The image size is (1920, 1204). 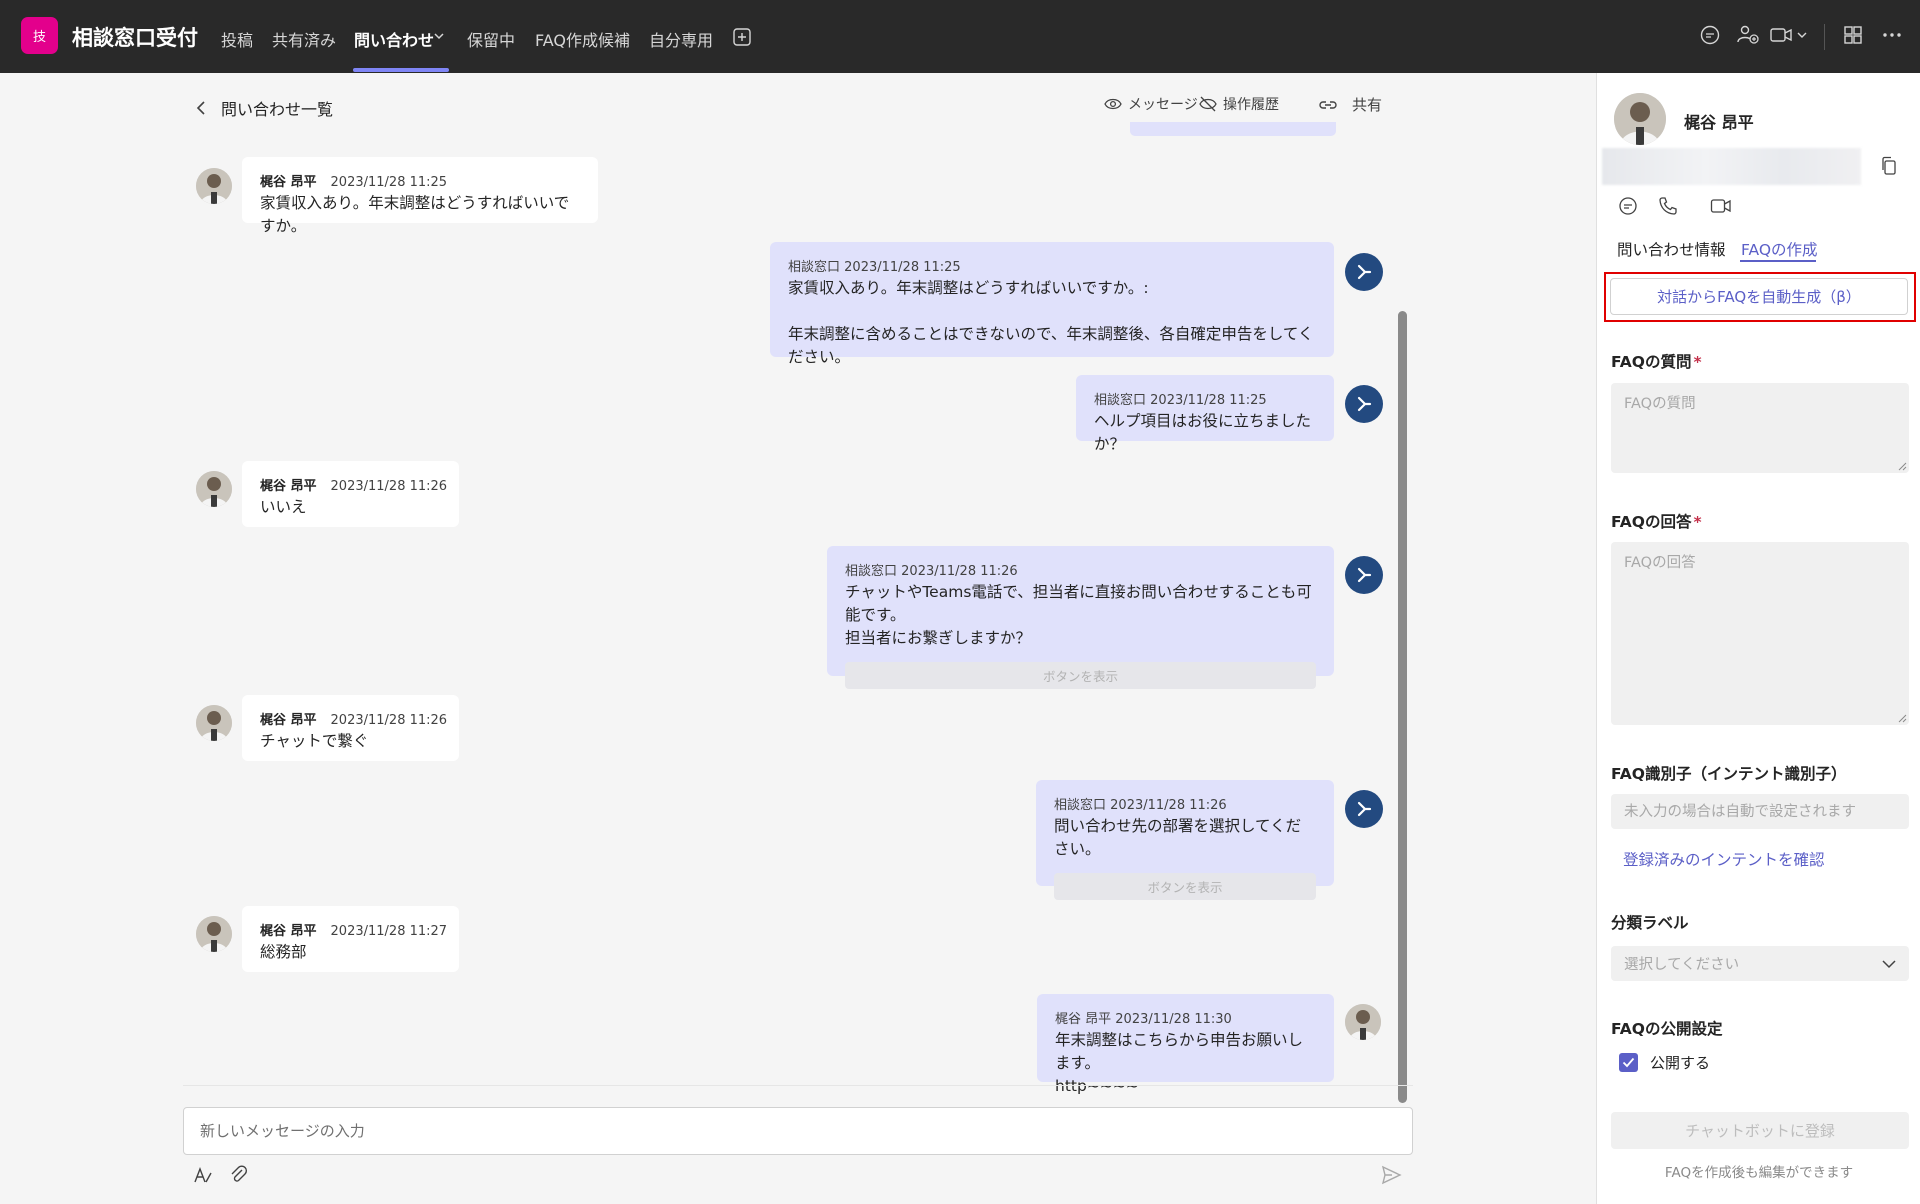 What do you see at coordinates (742, 37) in the screenshot?
I see `add-tab-icon` at bounding box center [742, 37].